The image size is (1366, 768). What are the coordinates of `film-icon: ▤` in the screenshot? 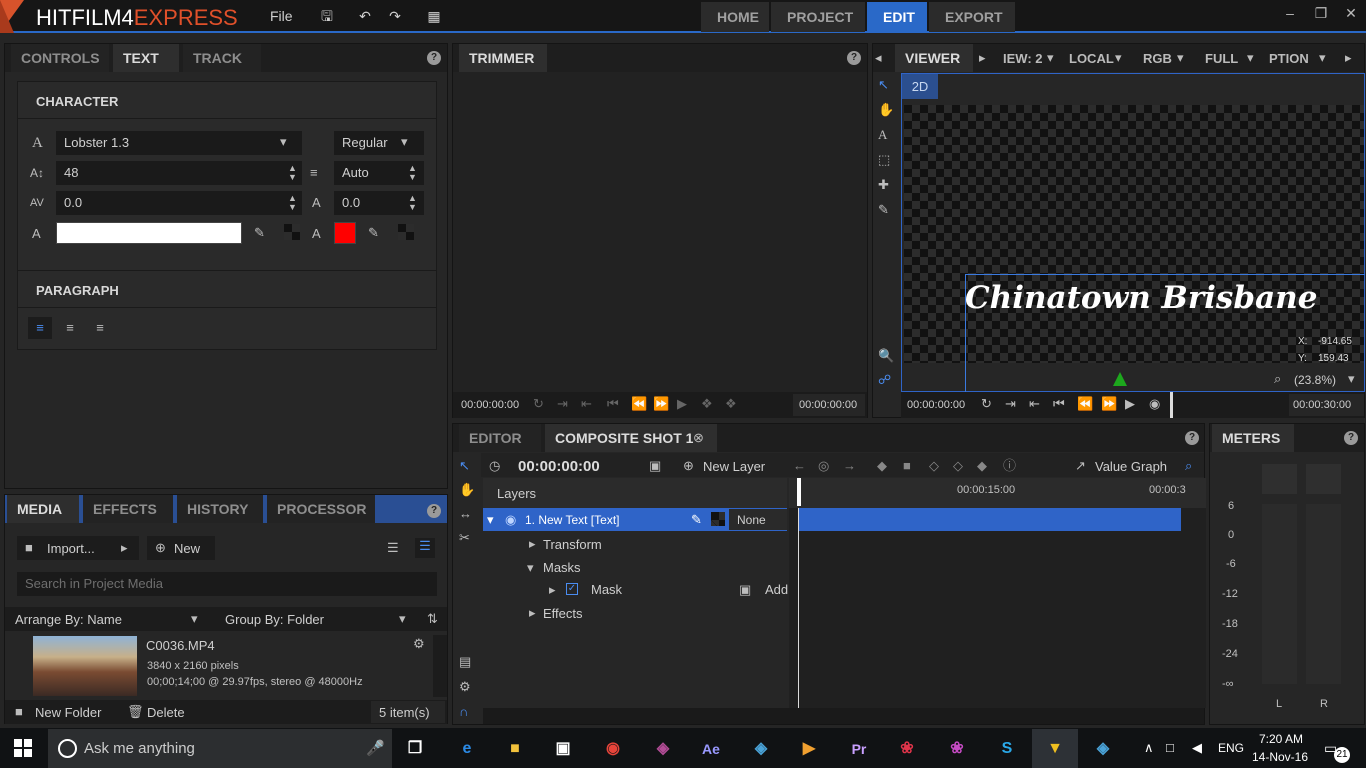 It's located at (465, 662).